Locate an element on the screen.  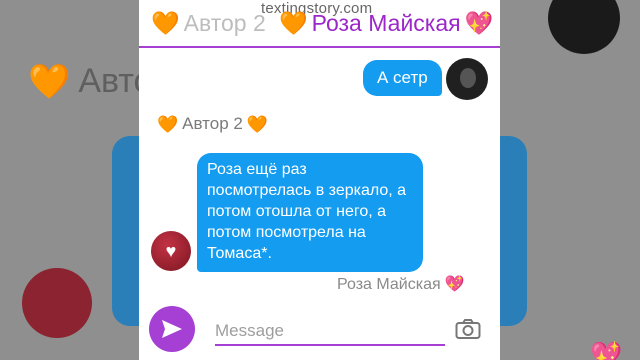
sender-name: Роза Майская is located at coordinates (389, 284).